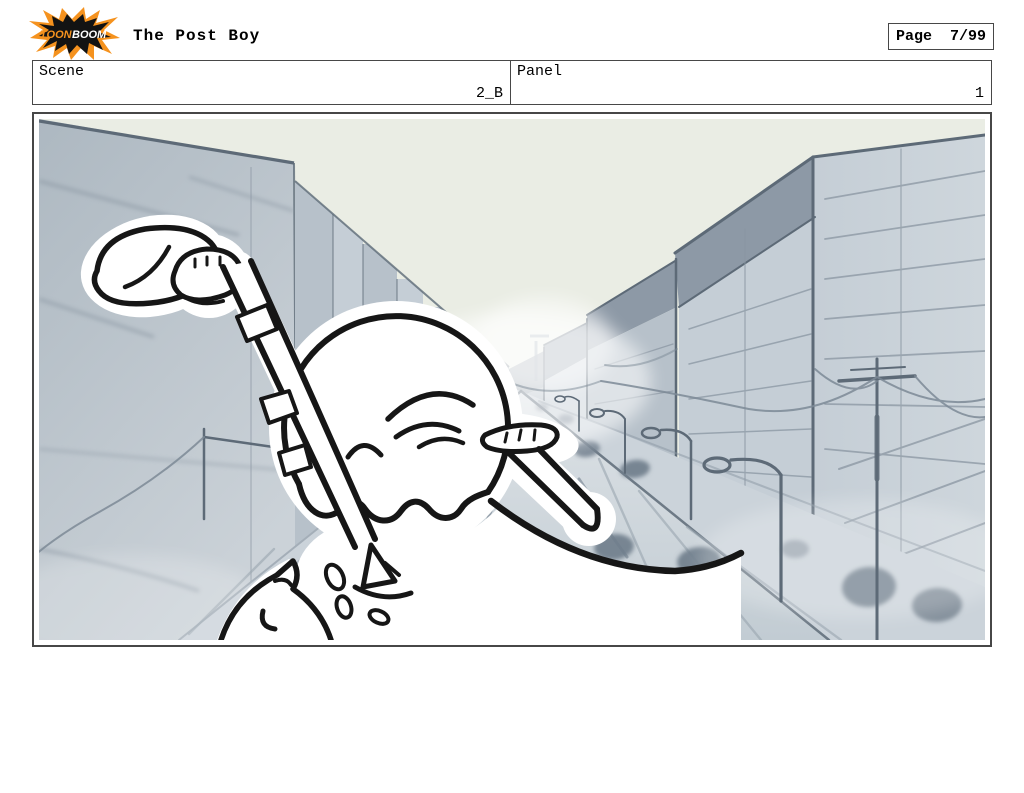  I want to click on logo-word-boom: BOOM, so click(89, 35).